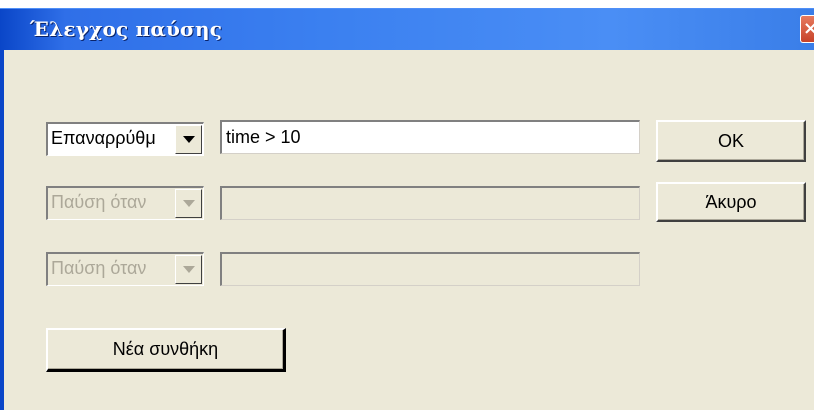 Image resolution: width=814 pixels, height=410 pixels. What do you see at coordinates (126, 29) in the screenshot?
I see `dialog-title: Έλεγχος παύσης` at bounding box center [126, 29].